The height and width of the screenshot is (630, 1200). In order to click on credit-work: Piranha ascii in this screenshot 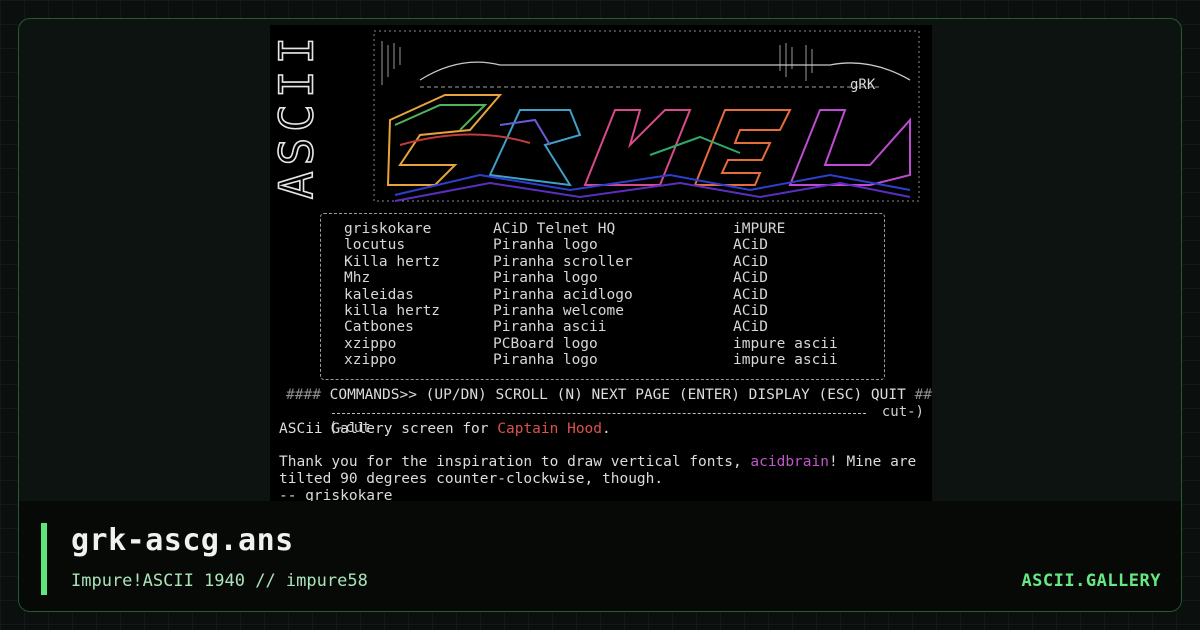, I will do `click(550, 327)`.